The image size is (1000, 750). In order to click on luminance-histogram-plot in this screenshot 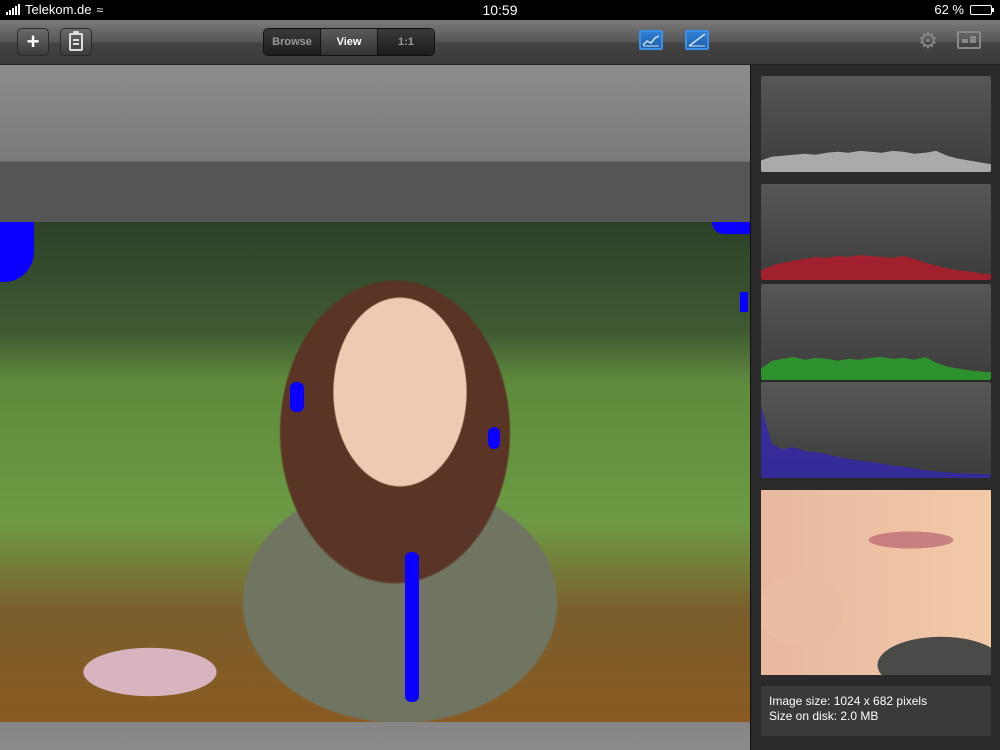, I will do `click(876, 161)`.